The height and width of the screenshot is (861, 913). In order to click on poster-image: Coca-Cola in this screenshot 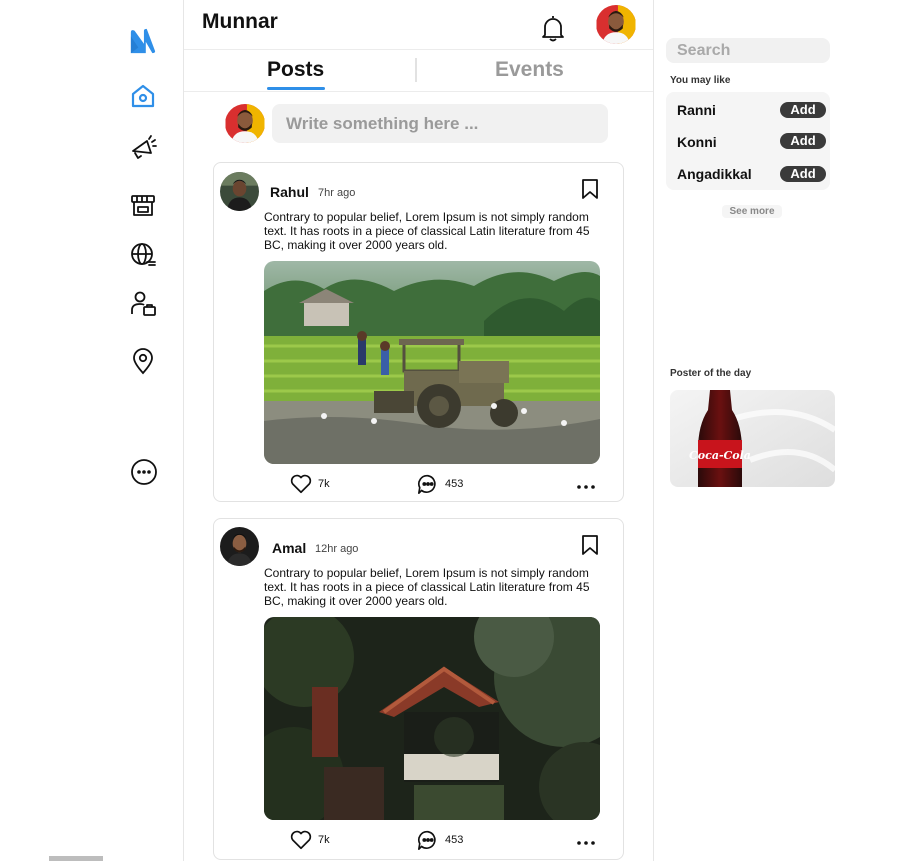, I will do `click(752, 438)`.